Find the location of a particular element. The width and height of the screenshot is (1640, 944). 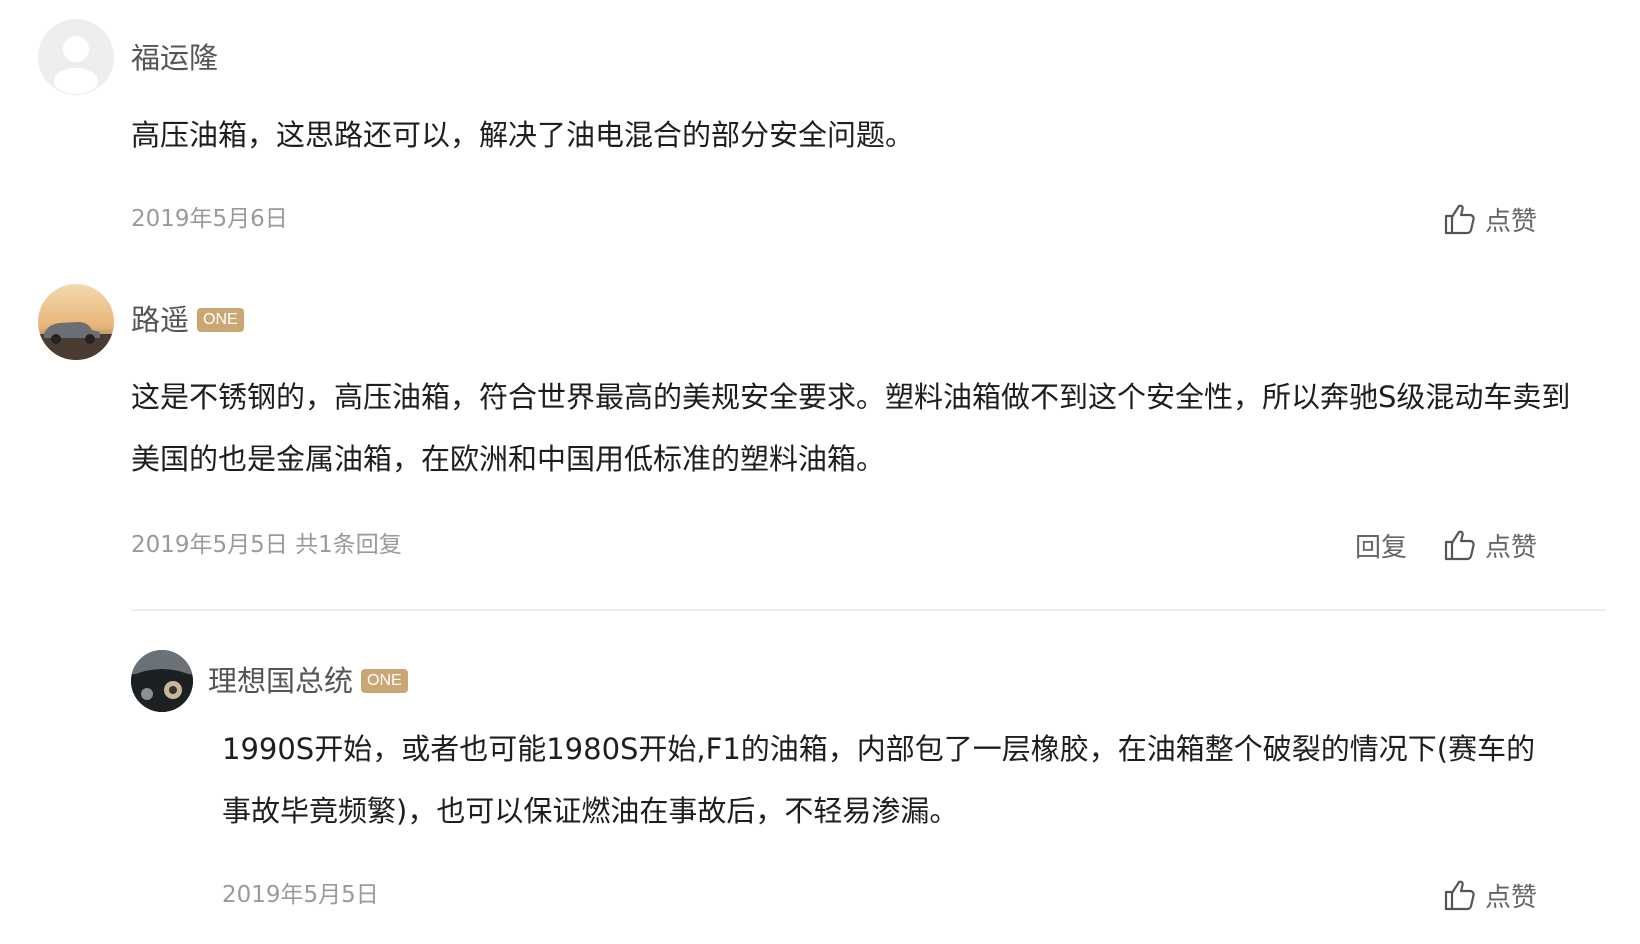

dashboard-photo-avatar is located at coordinates (162, 681).